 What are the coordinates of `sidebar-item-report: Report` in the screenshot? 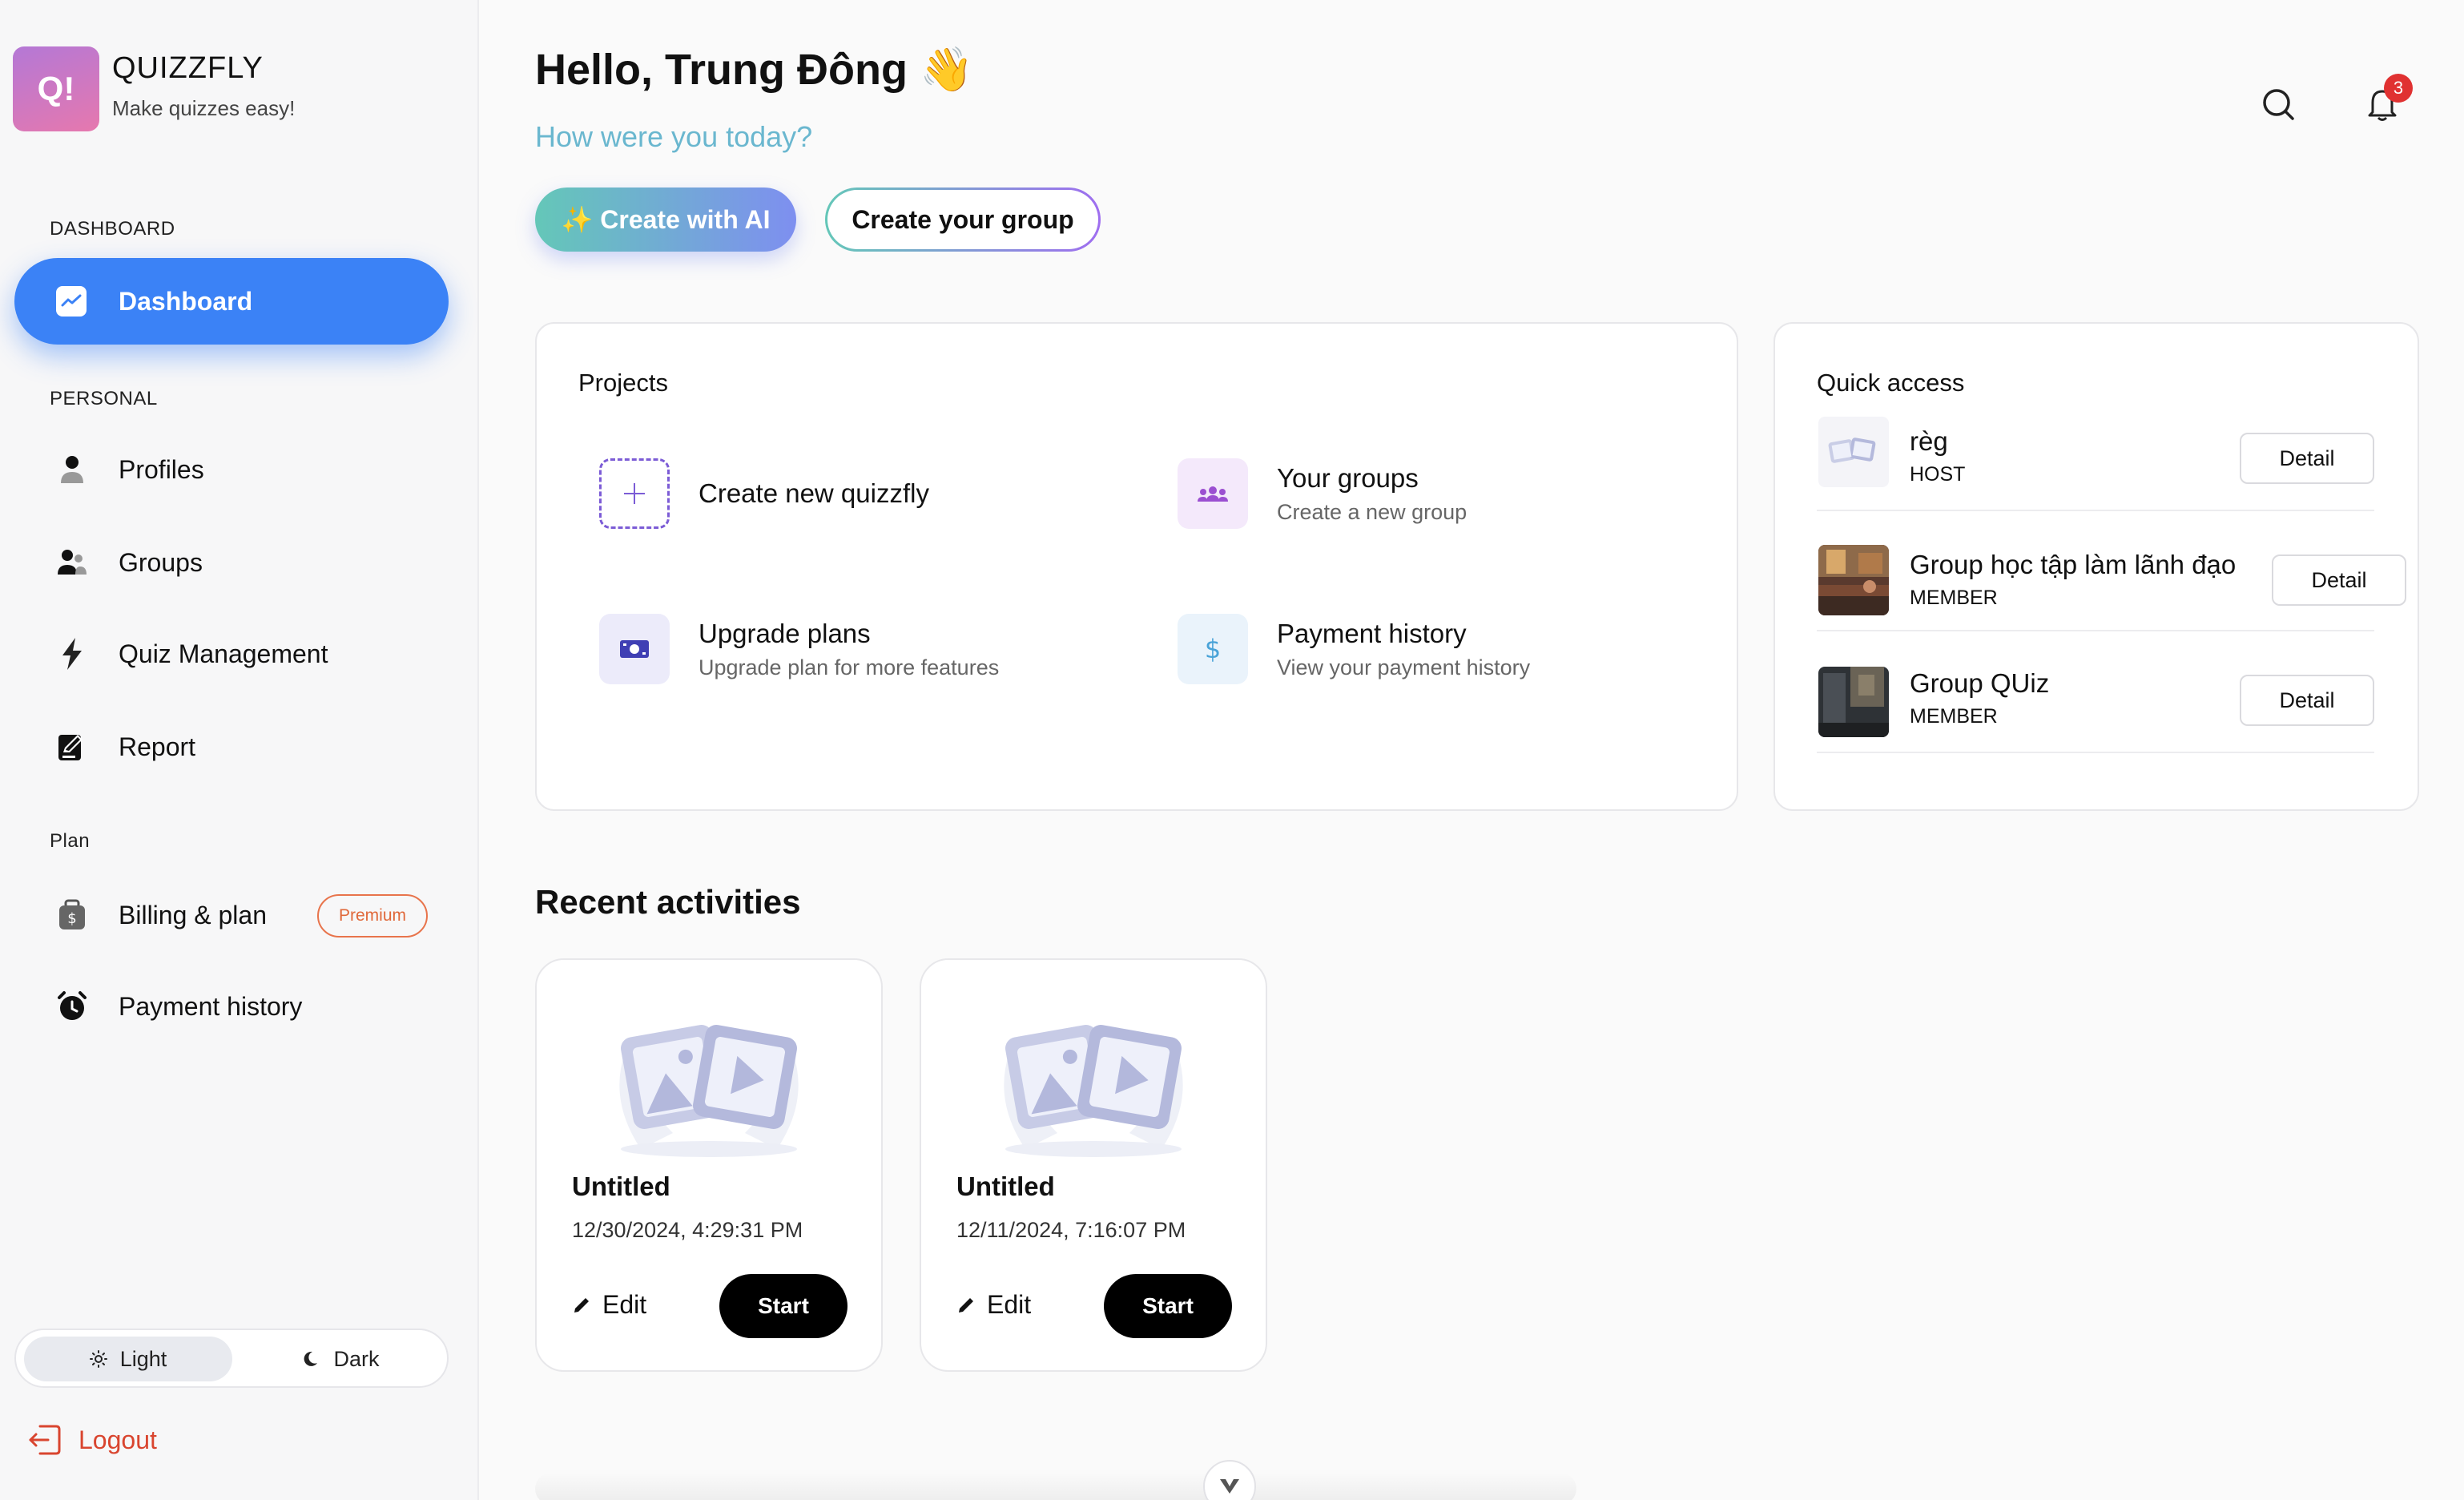 It's located at (125, 747).